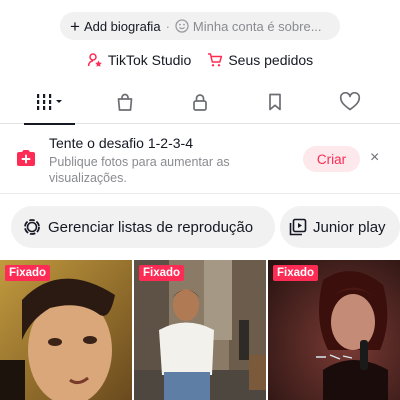 This screenshot has height=400, width=400. I want to click on playlist-settings-icon, so click(32, 227).